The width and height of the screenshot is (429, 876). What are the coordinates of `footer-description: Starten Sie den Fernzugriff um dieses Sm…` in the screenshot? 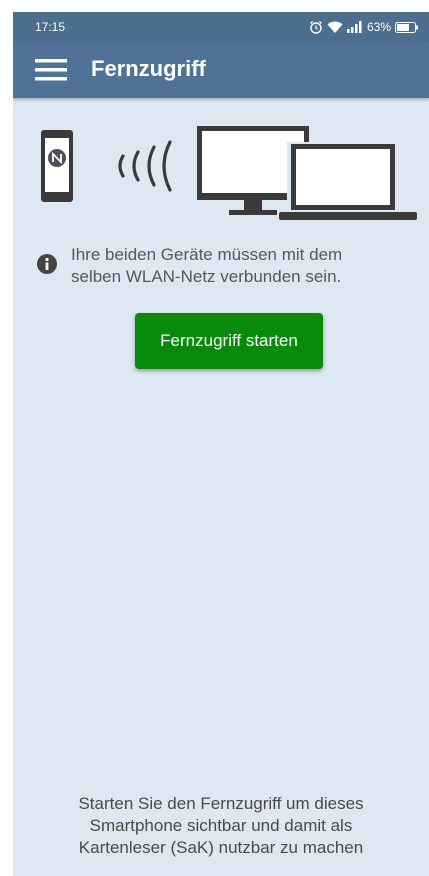 It's located at (221, 826).